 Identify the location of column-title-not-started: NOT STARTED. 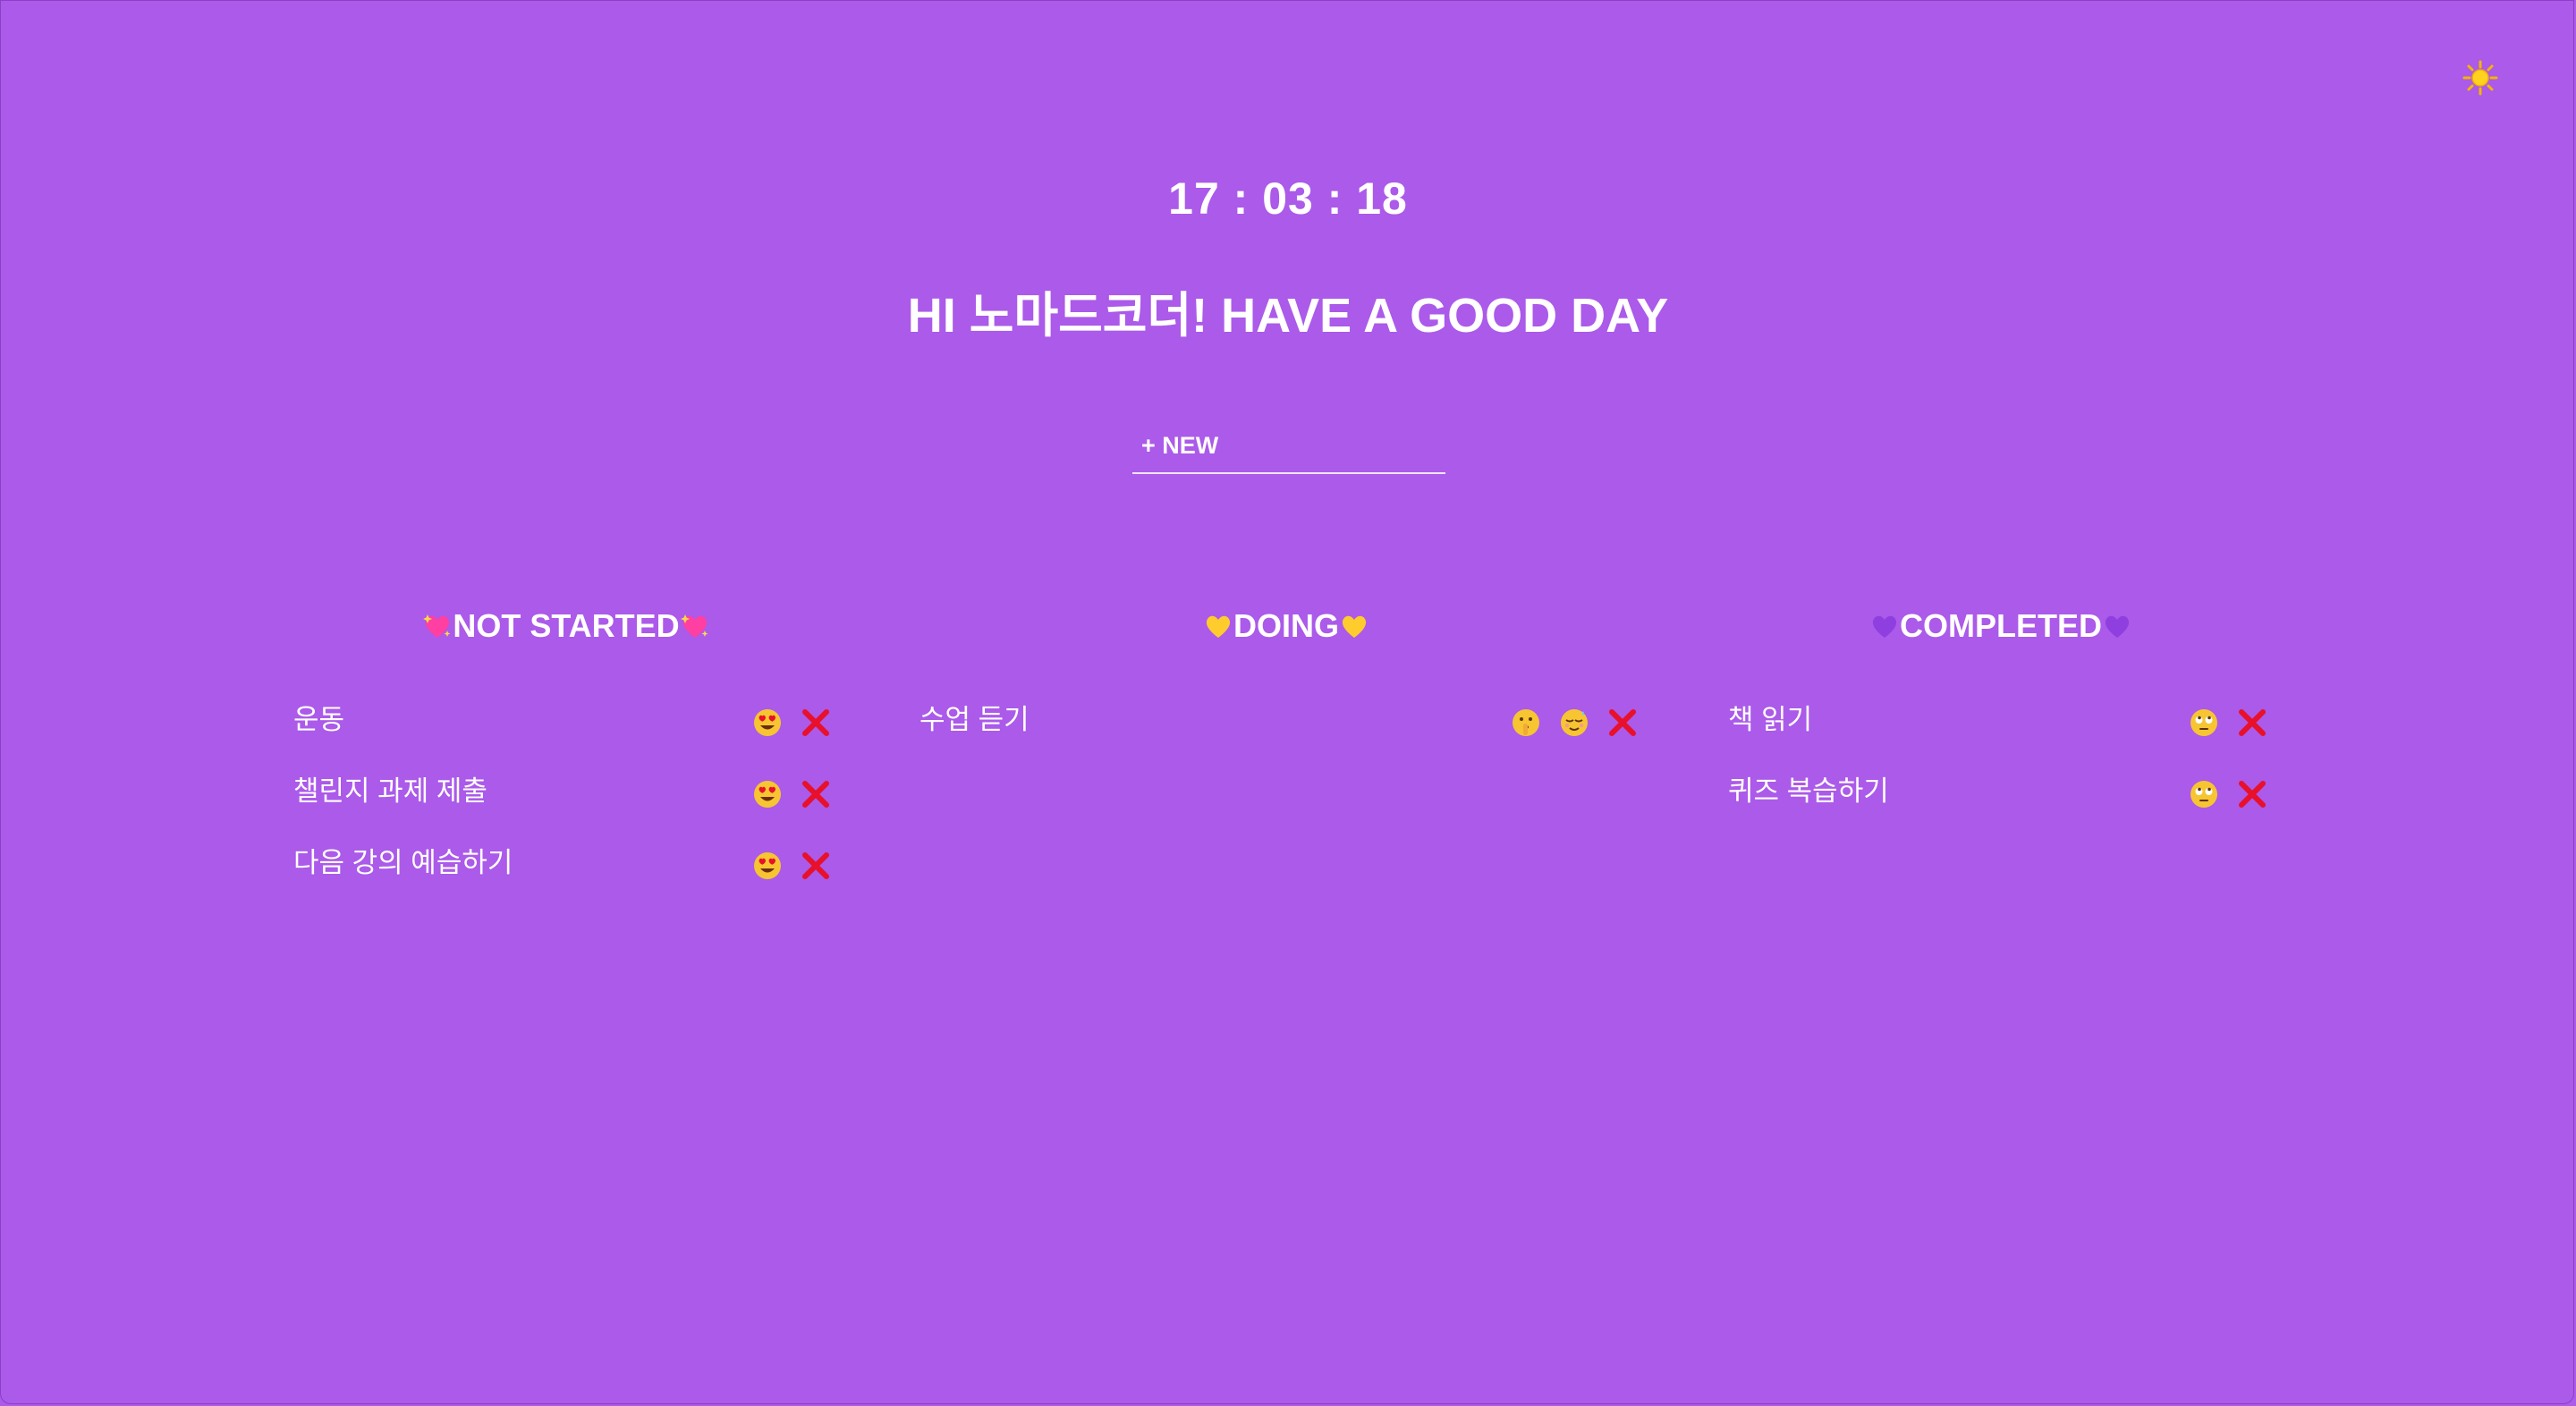
(566, 626).